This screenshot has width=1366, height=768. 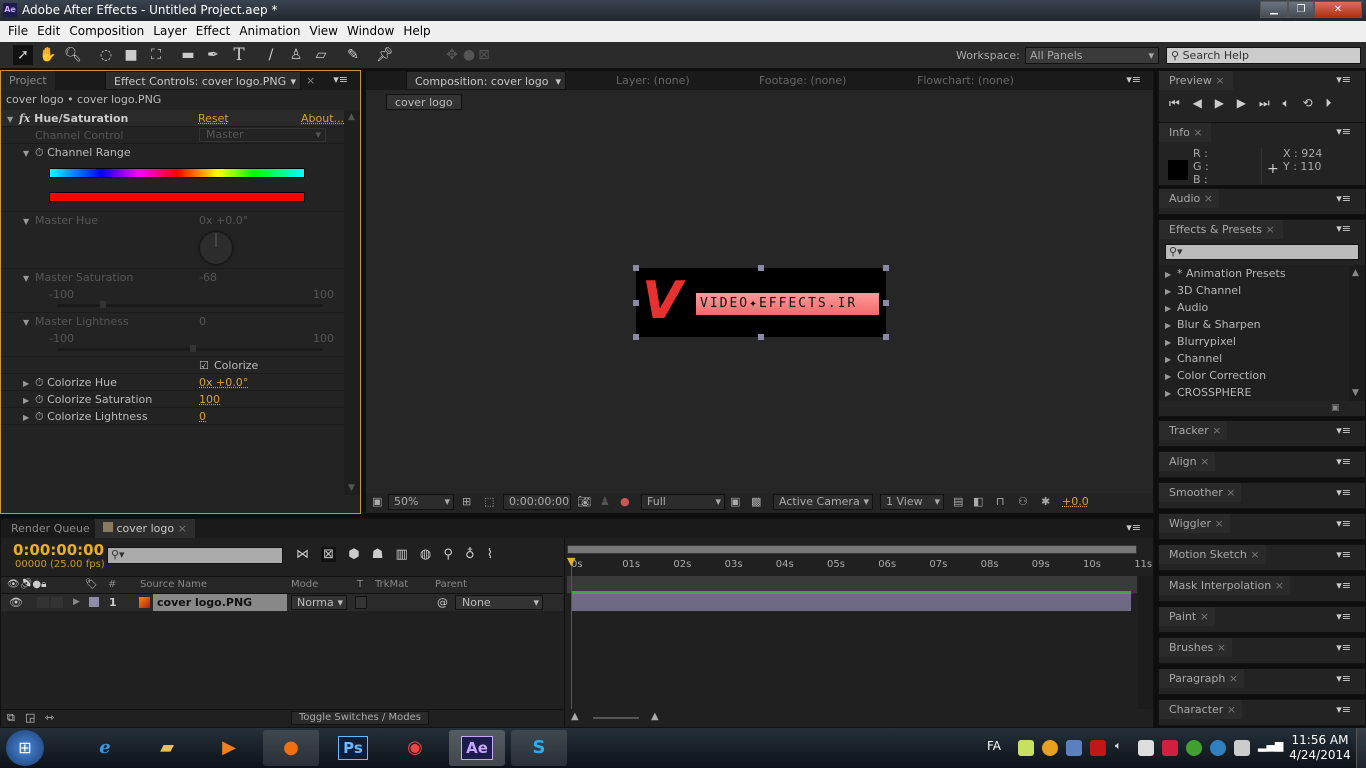 What do you see at coordinates (195, 555) in the screenshot?
I see `timeline-search-input: ⚲▾` at bounding box center [195, 555].